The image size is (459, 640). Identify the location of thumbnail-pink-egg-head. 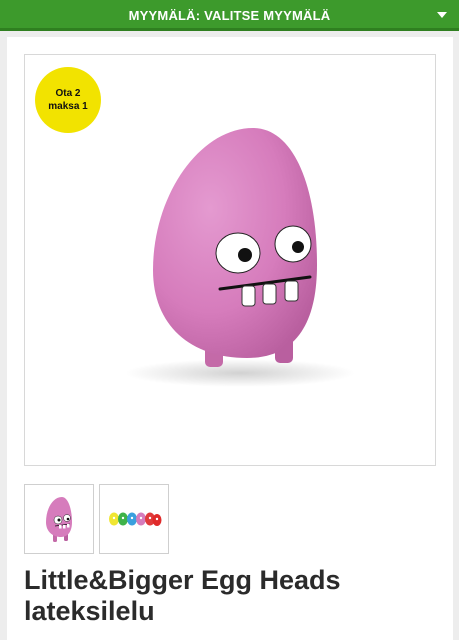
(59, 519).